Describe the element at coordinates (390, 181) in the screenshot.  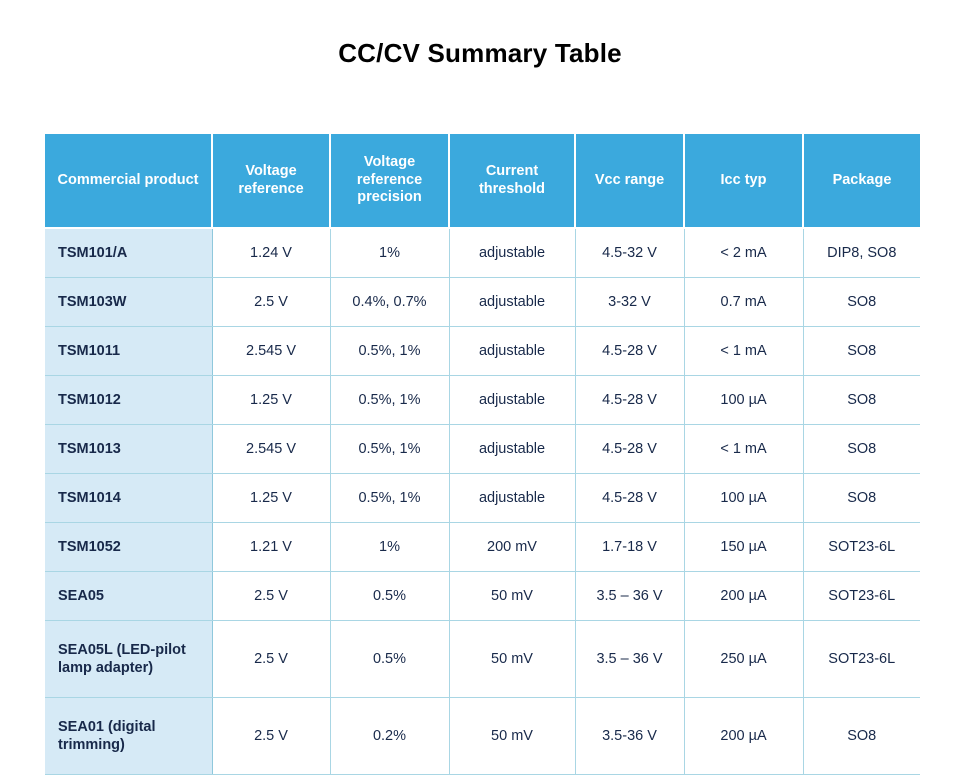
I see `column-header-voltage-reference-precision: Voltage reference precision` at that location.